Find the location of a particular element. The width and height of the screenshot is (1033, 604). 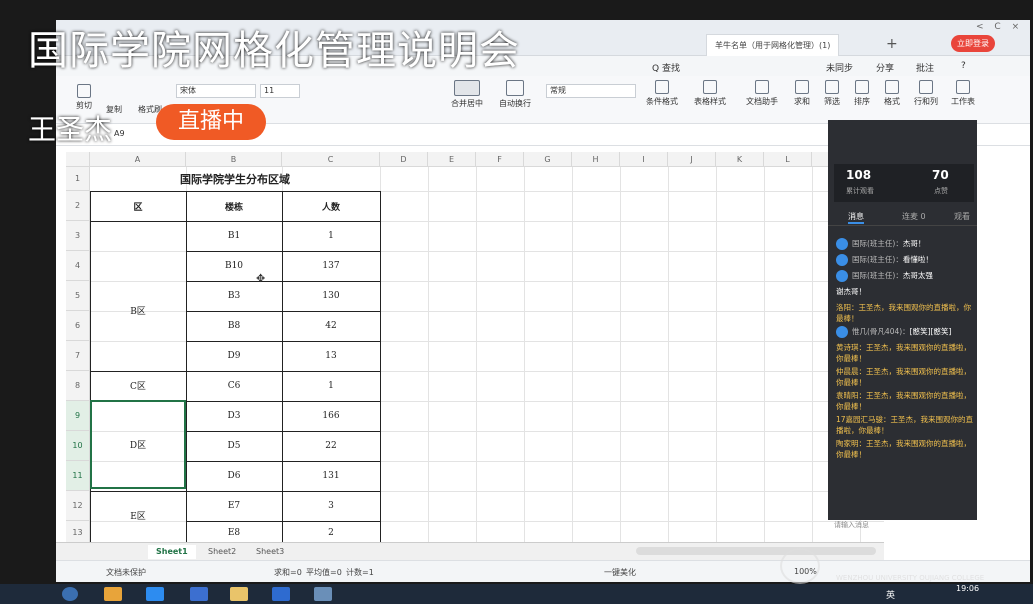

row-header-5: 5 is located at coordinates (78, 296).